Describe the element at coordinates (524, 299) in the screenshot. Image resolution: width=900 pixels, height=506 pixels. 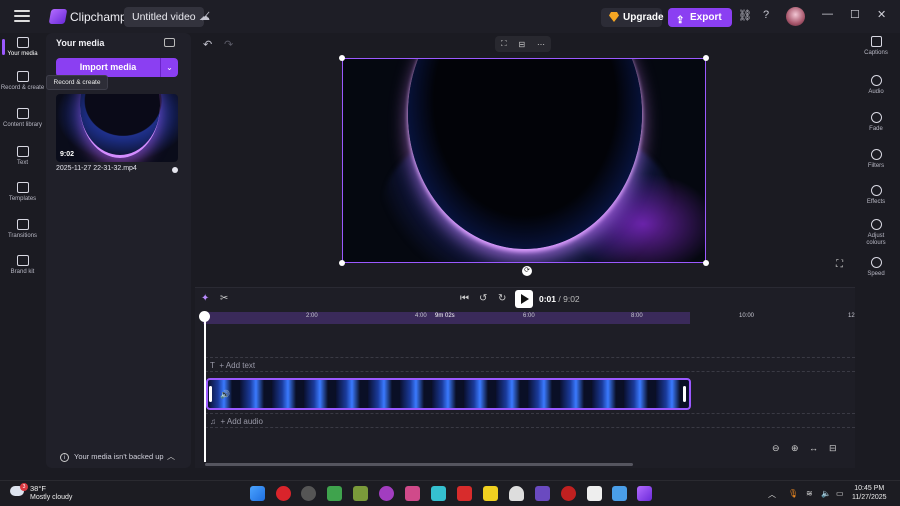
I see `play-button` at that location.